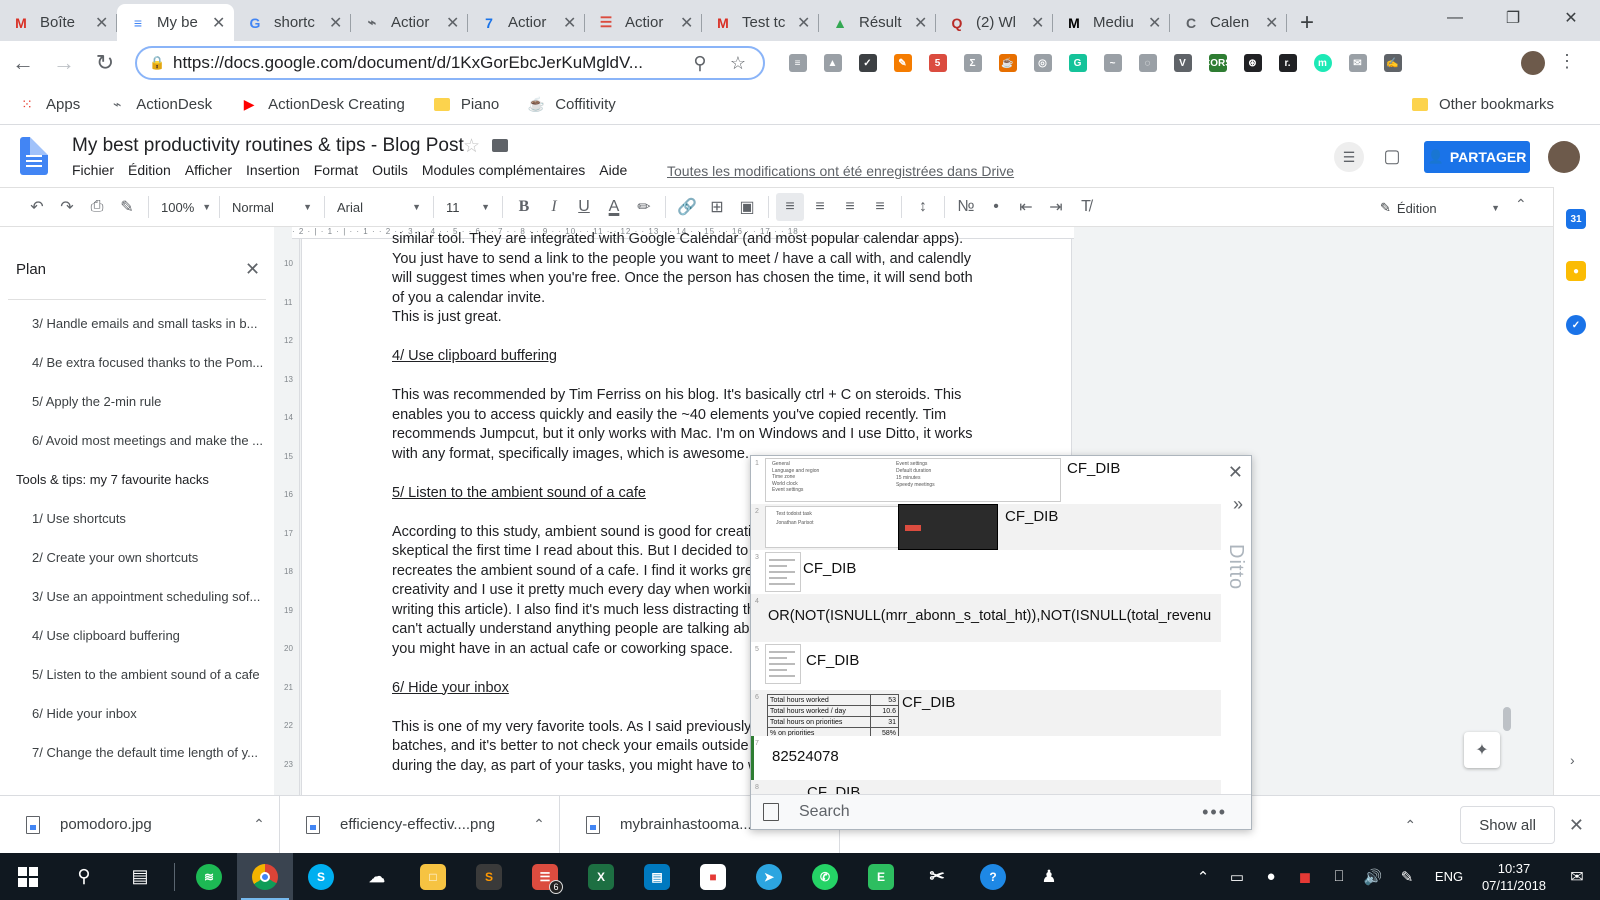 The image size is (1600, 900). Describe the element at coordinates (149, 170) in the screenshot. I see `menu-item: Édition` at that location.